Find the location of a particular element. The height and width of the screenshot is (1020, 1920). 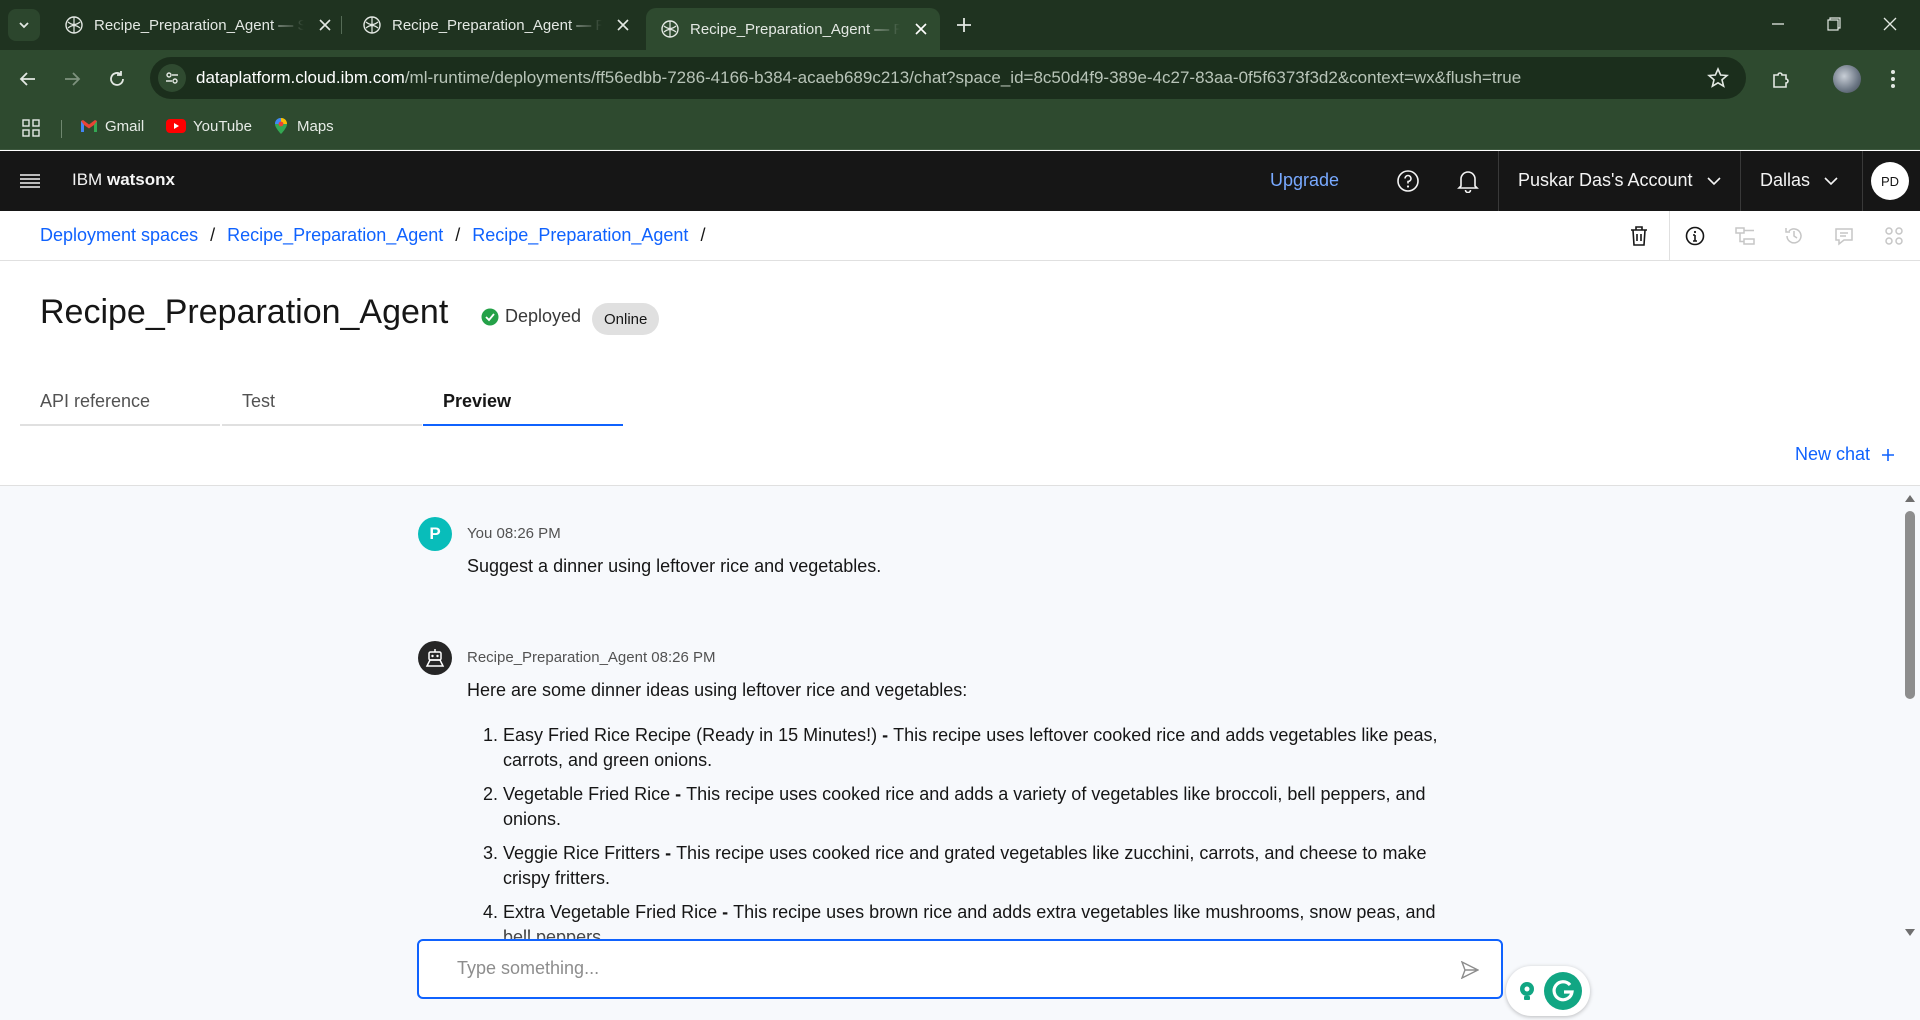

bookmark-star-icon is located at coordinates (1718, 78).